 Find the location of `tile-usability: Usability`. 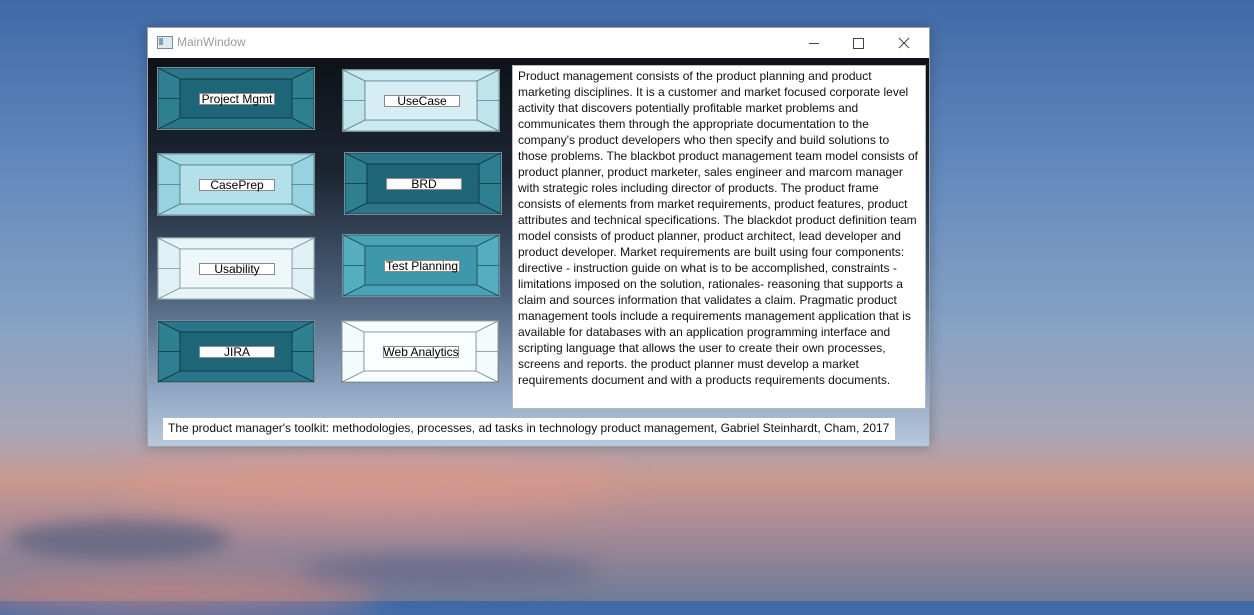

tile-usability: Usability is located at coordinates (236, 268).